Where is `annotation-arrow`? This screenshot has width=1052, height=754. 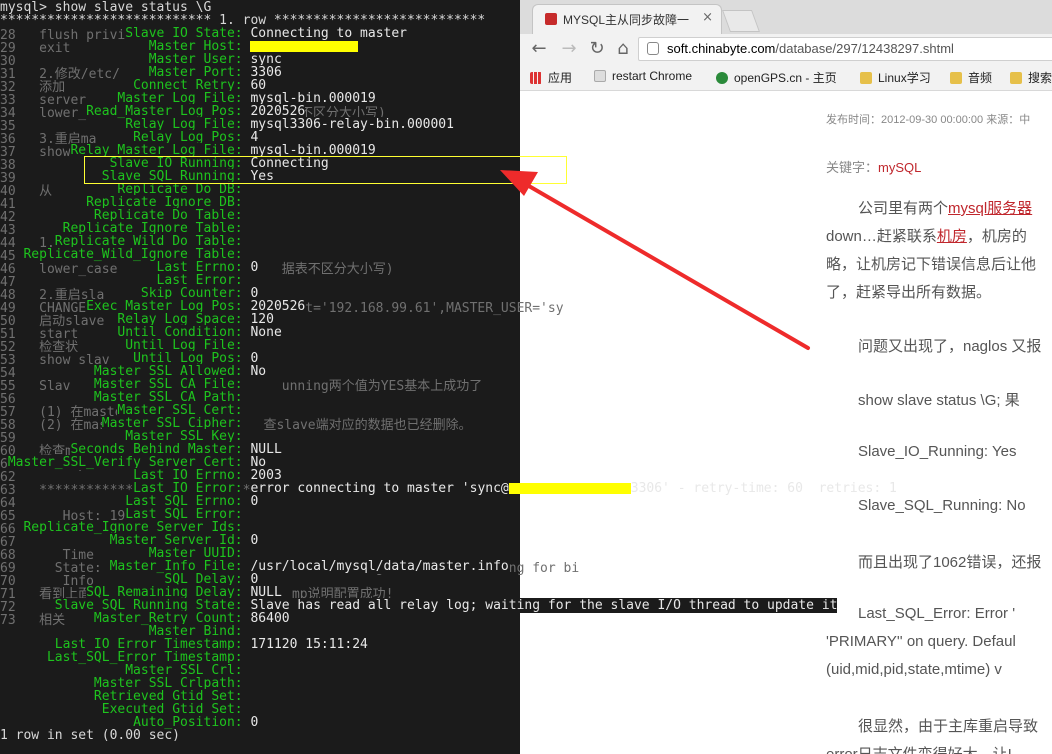 annotation-arrow is located at coordinates (655, 260).